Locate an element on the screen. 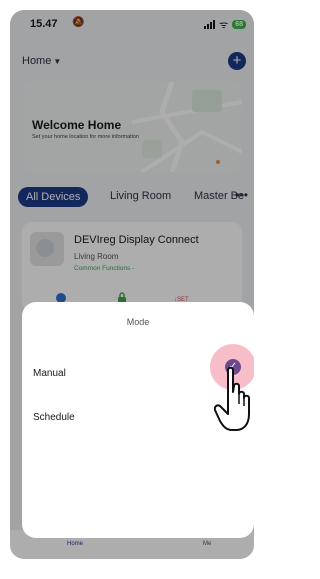  mode-sheet-title: Mode is located at coordinates (138, 322).